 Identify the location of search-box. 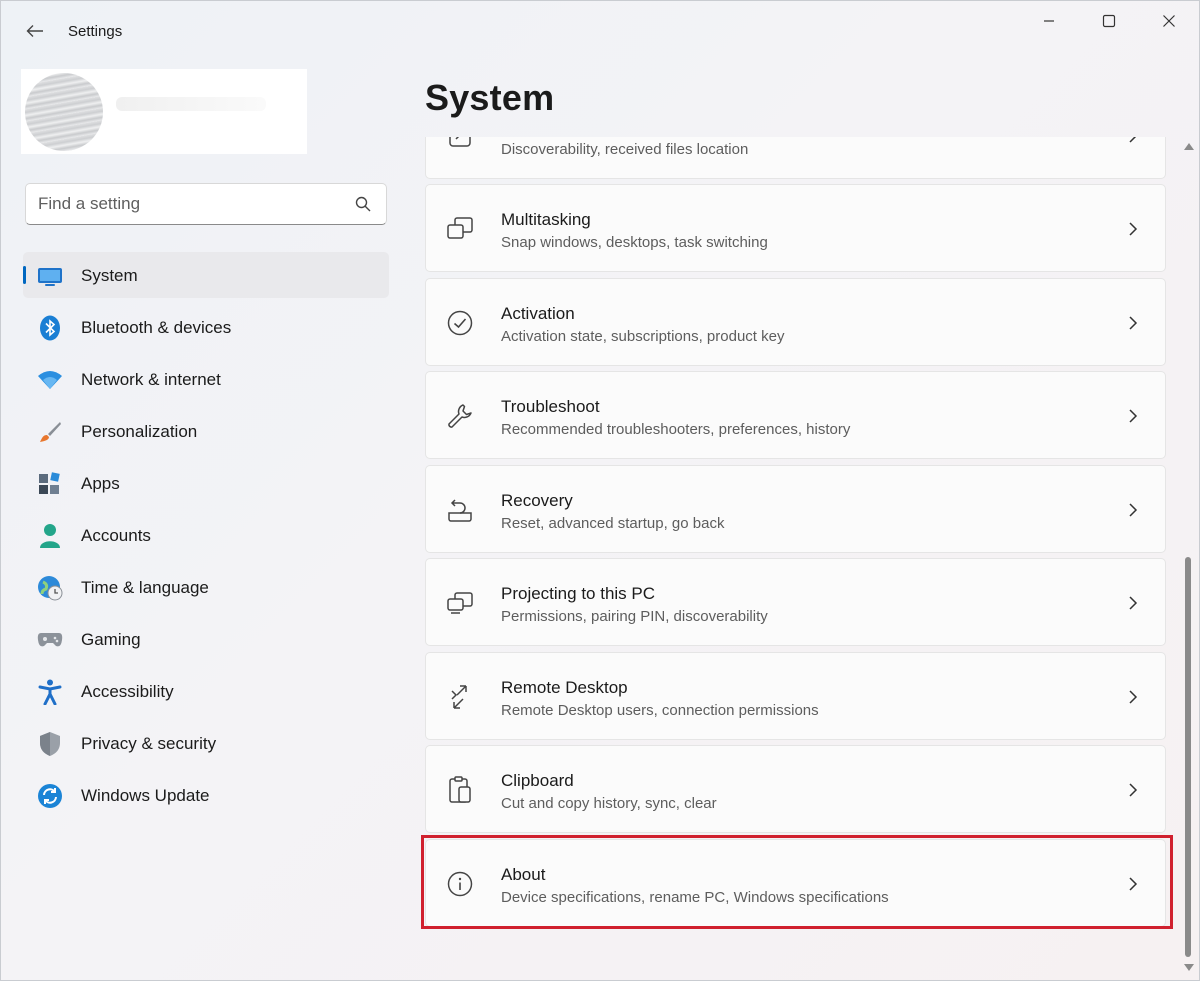
(206, 204).